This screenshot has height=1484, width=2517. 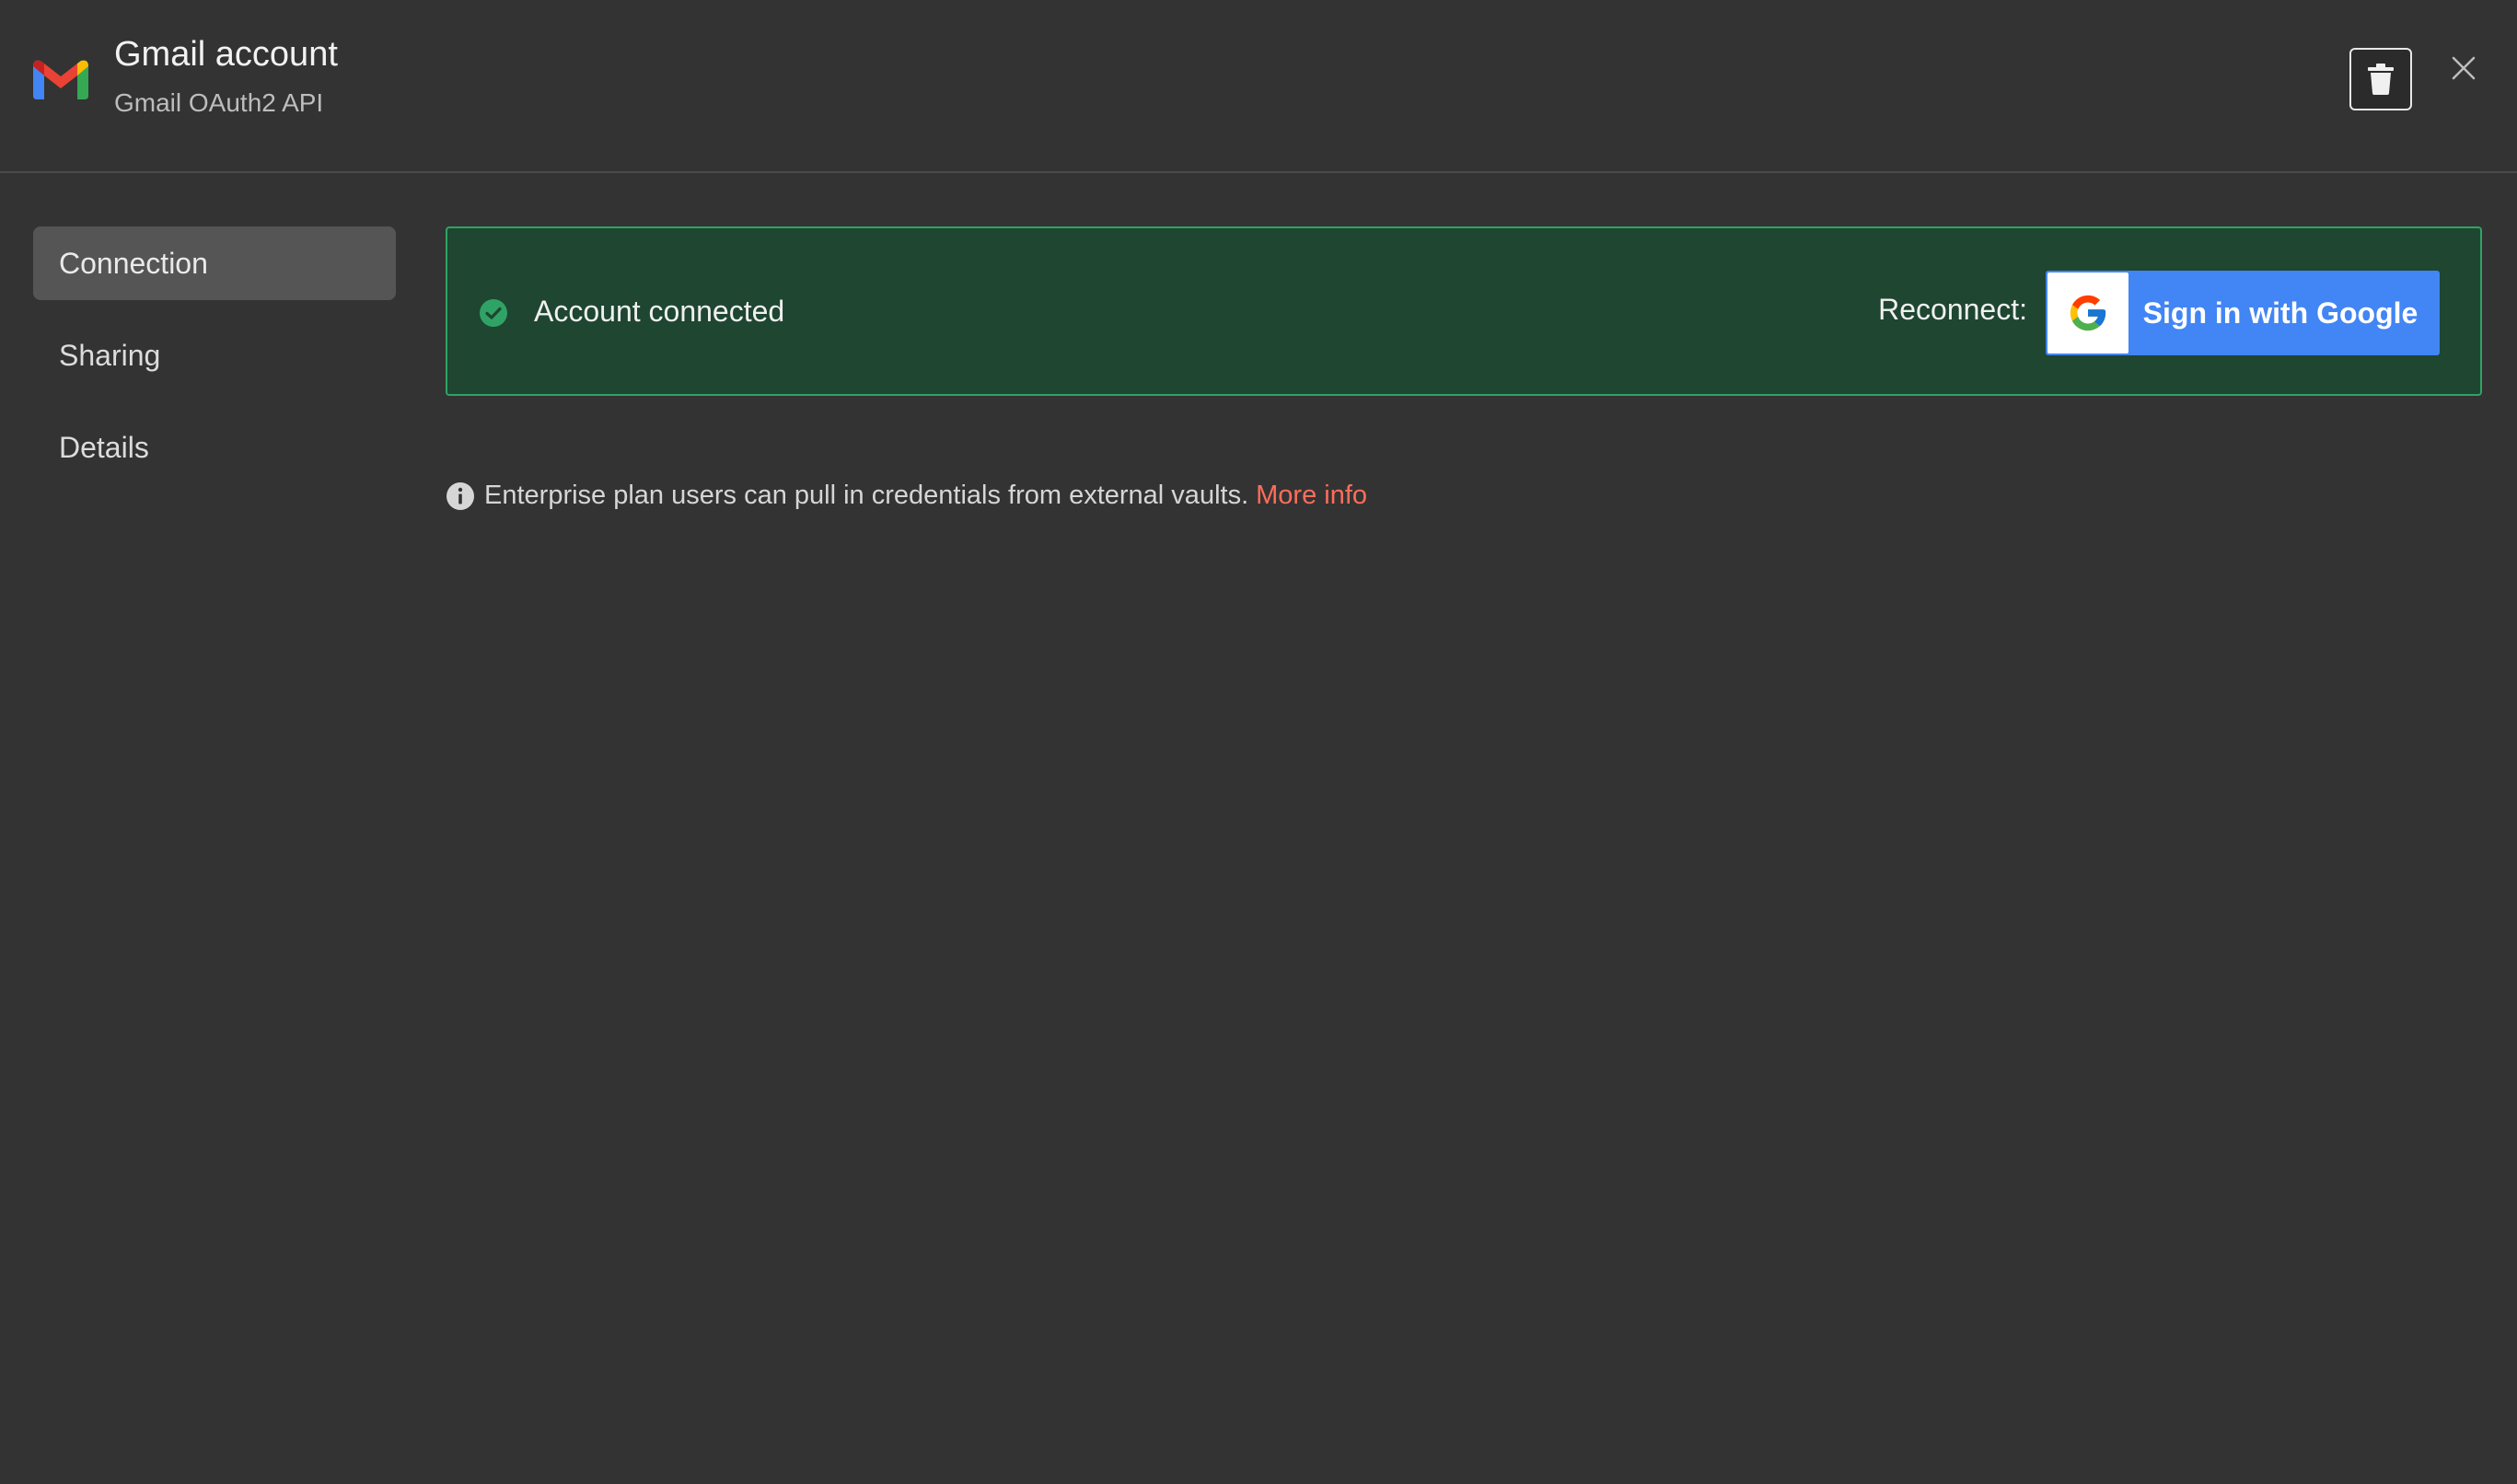 I want to click on sidebar-item-label: Sharing, so click(x=110, y=355).